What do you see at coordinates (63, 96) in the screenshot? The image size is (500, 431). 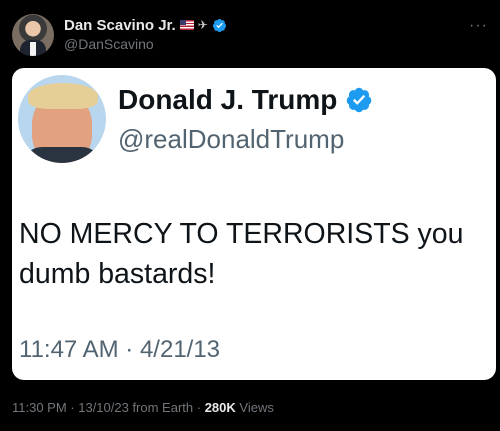 I see `avatar-hair` at bounding box center [63, 96].